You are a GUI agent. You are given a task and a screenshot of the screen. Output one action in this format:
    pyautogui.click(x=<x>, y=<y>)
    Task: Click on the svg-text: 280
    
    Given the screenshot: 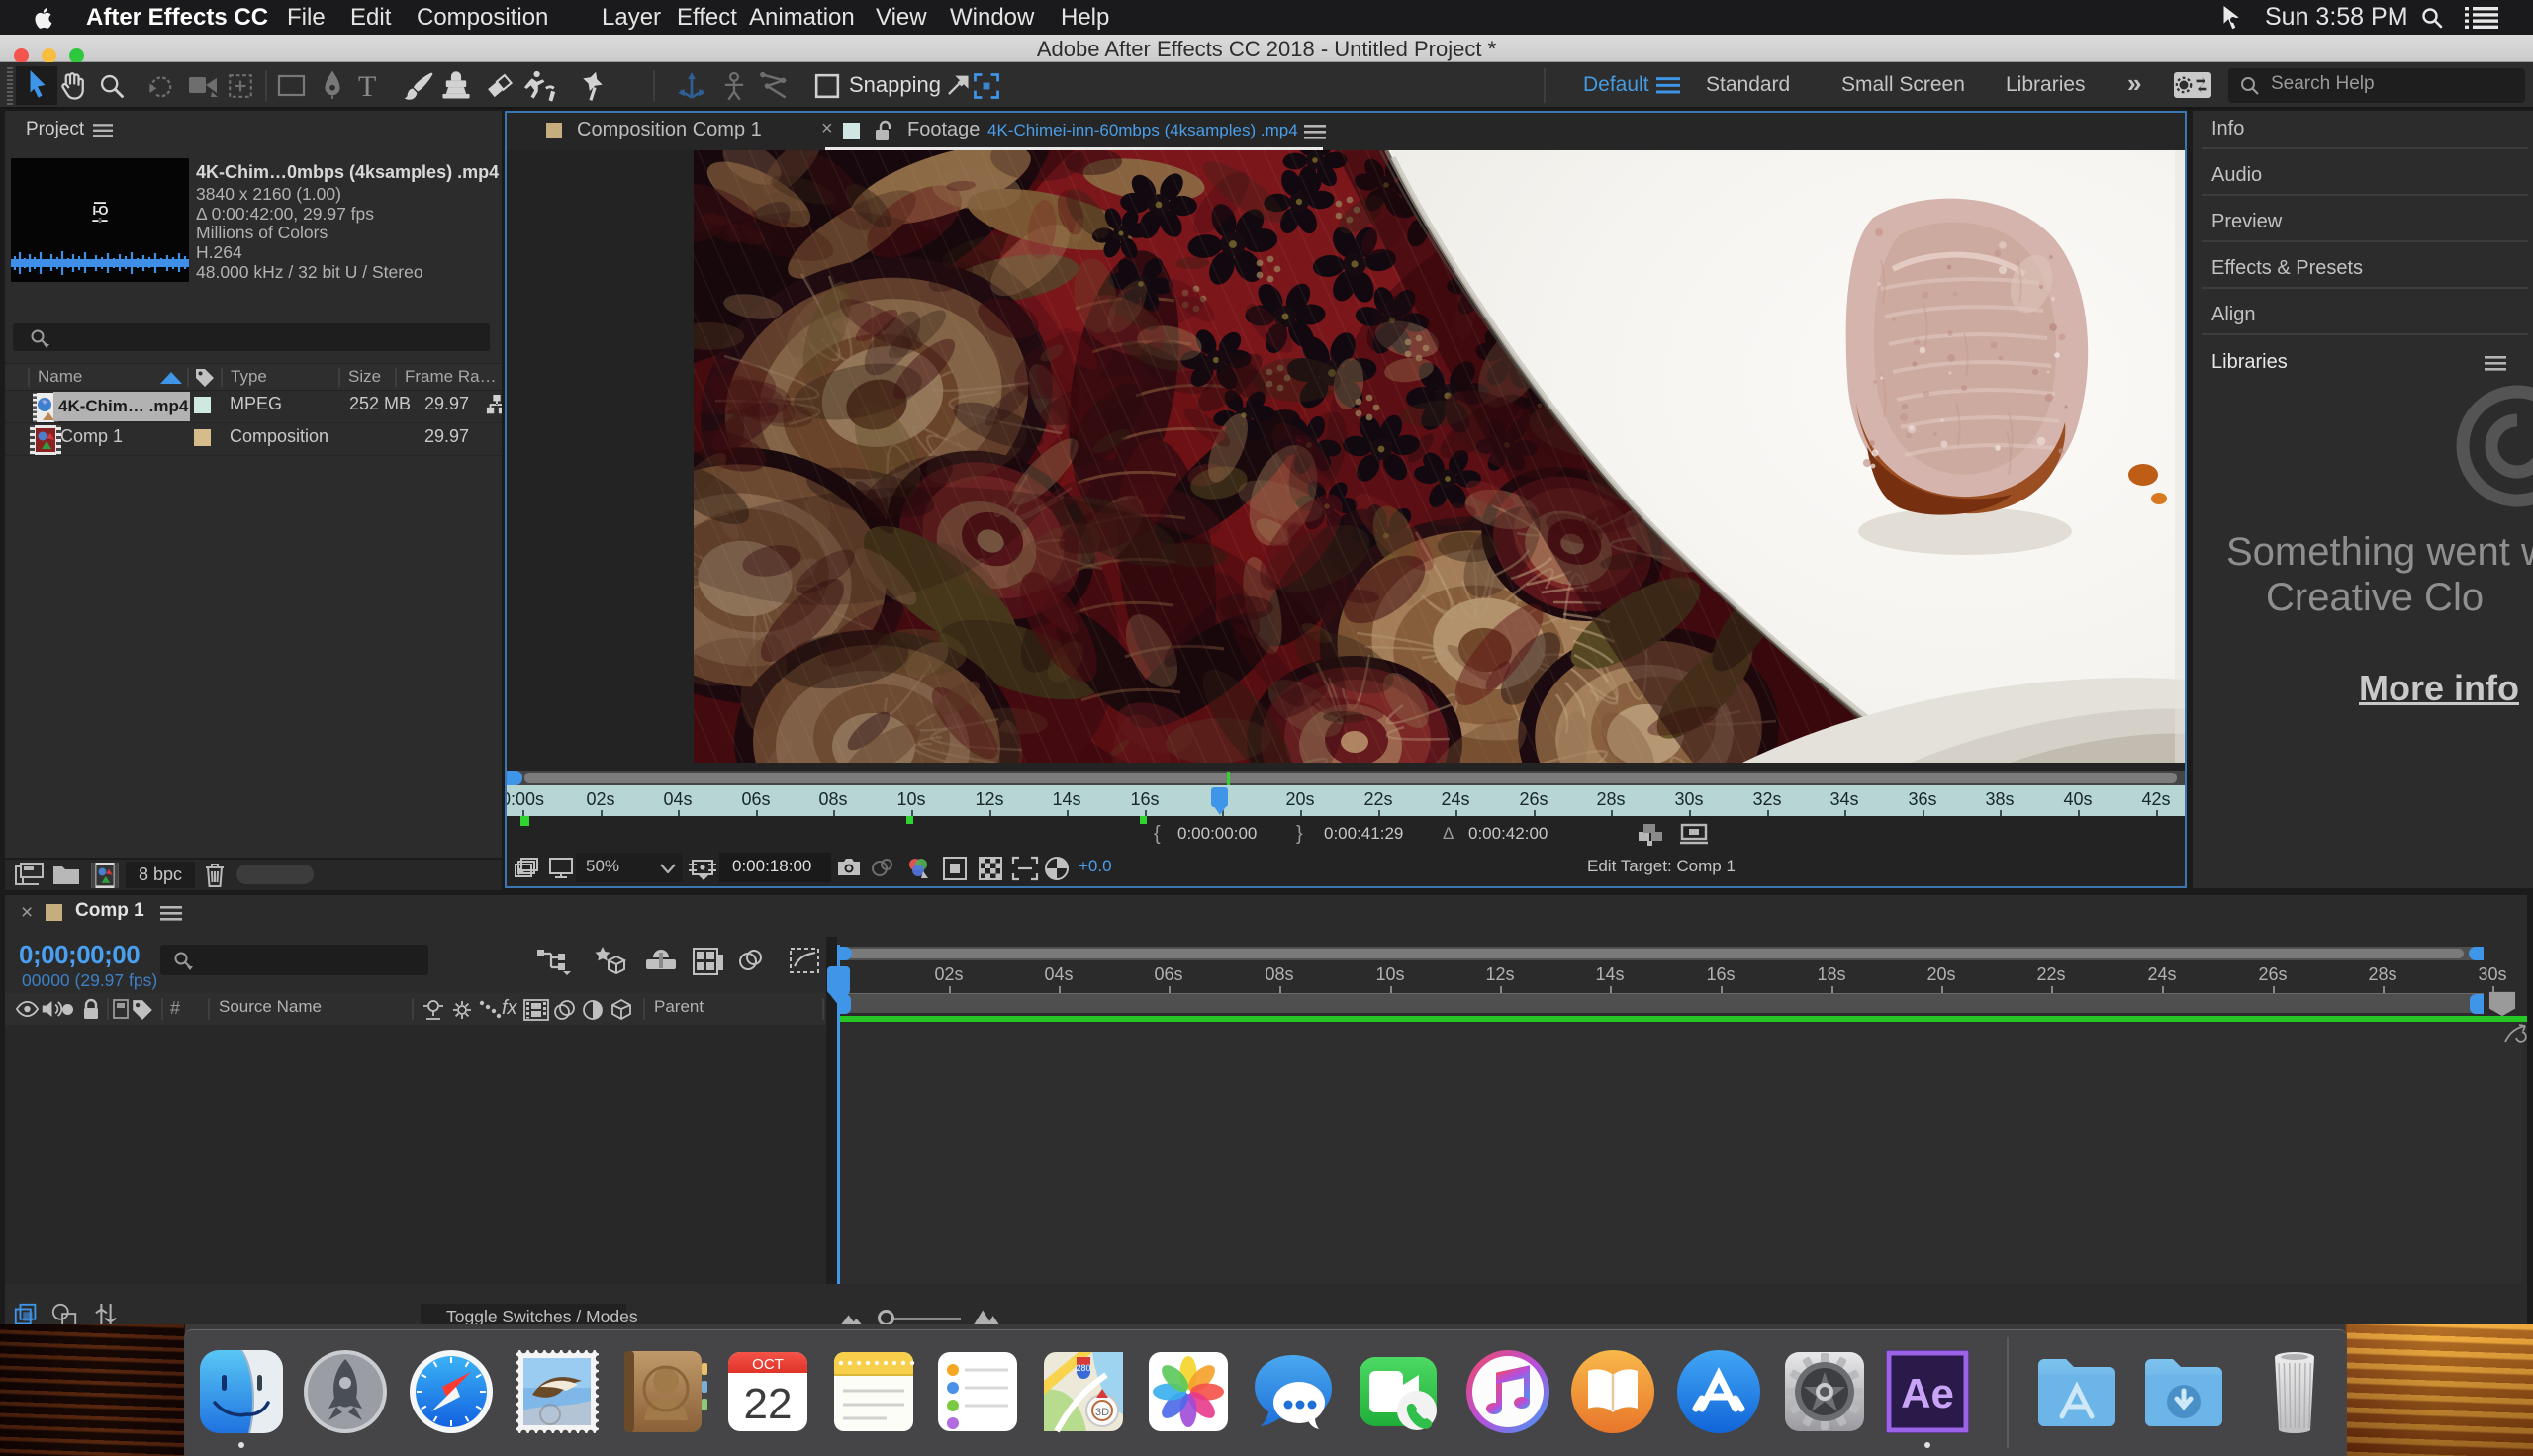 What is the action you would take?
    pyautogui.click(x=1083, y=1368)
    